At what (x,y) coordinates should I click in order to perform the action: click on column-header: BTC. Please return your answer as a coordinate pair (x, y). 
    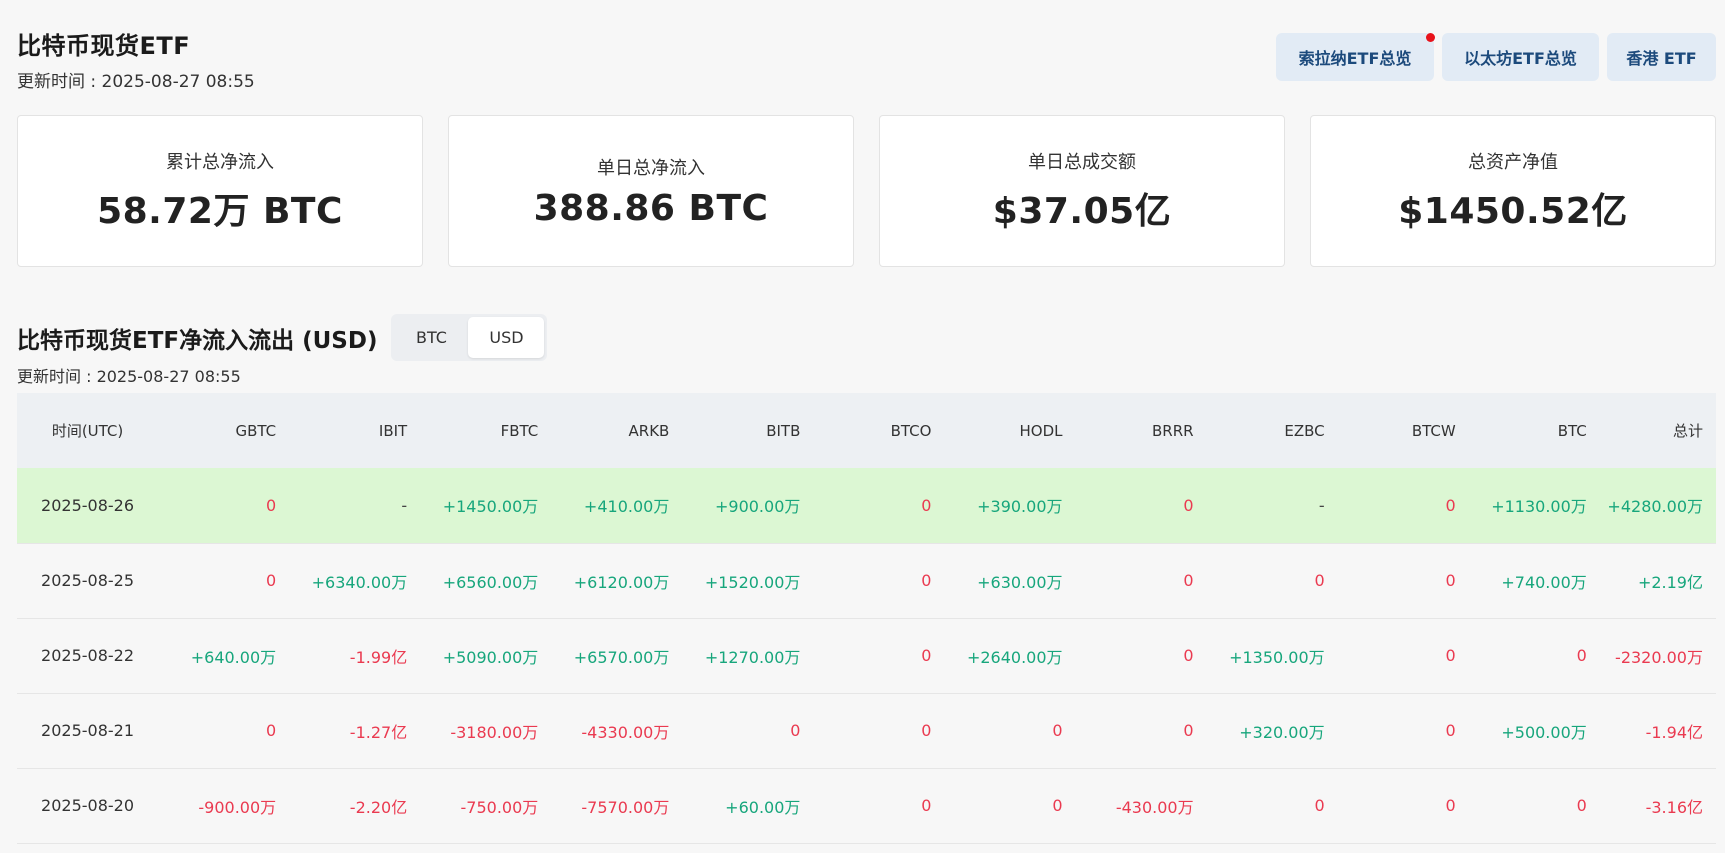
    Looking at the image, I should click on (1534, 430).